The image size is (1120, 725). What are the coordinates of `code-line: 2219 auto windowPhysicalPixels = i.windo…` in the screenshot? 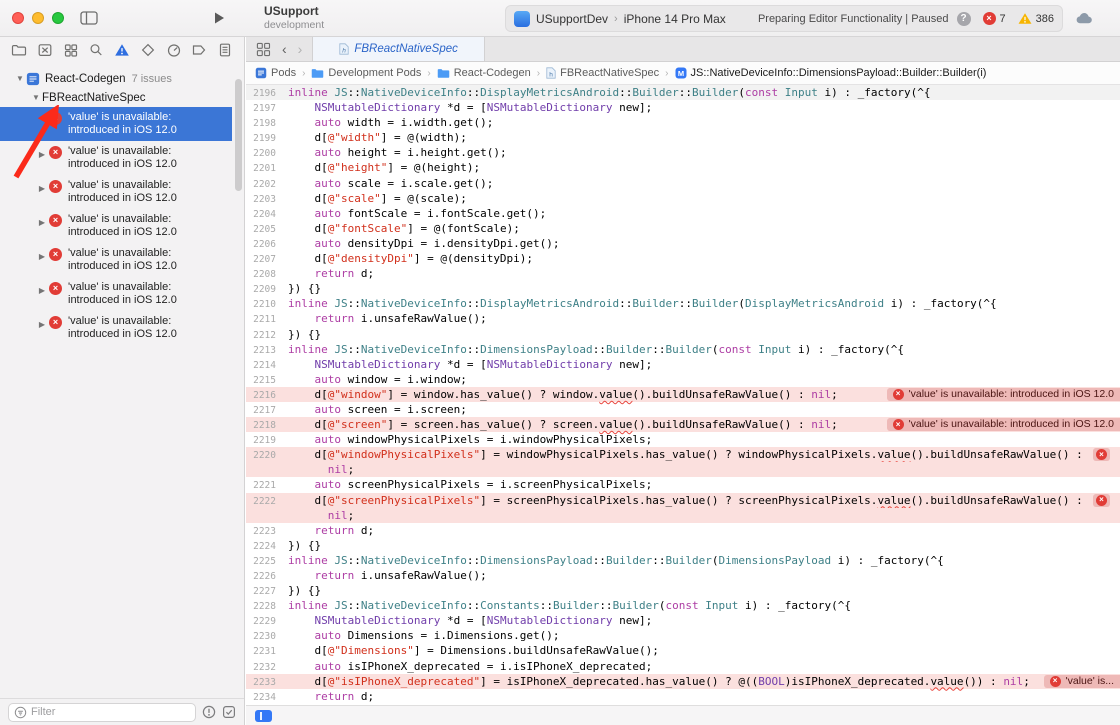 It's located at (683, 439).